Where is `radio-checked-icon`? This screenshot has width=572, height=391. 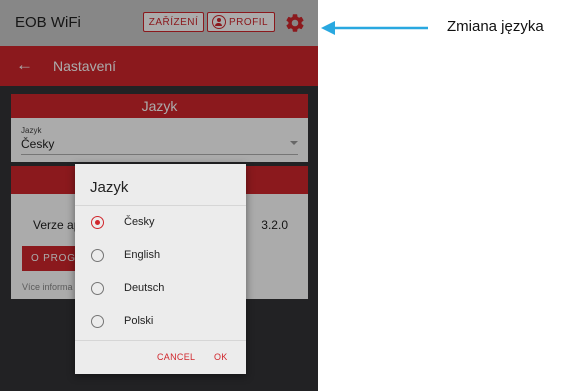
radio-checked-icon is located at coordinates (97, 222).